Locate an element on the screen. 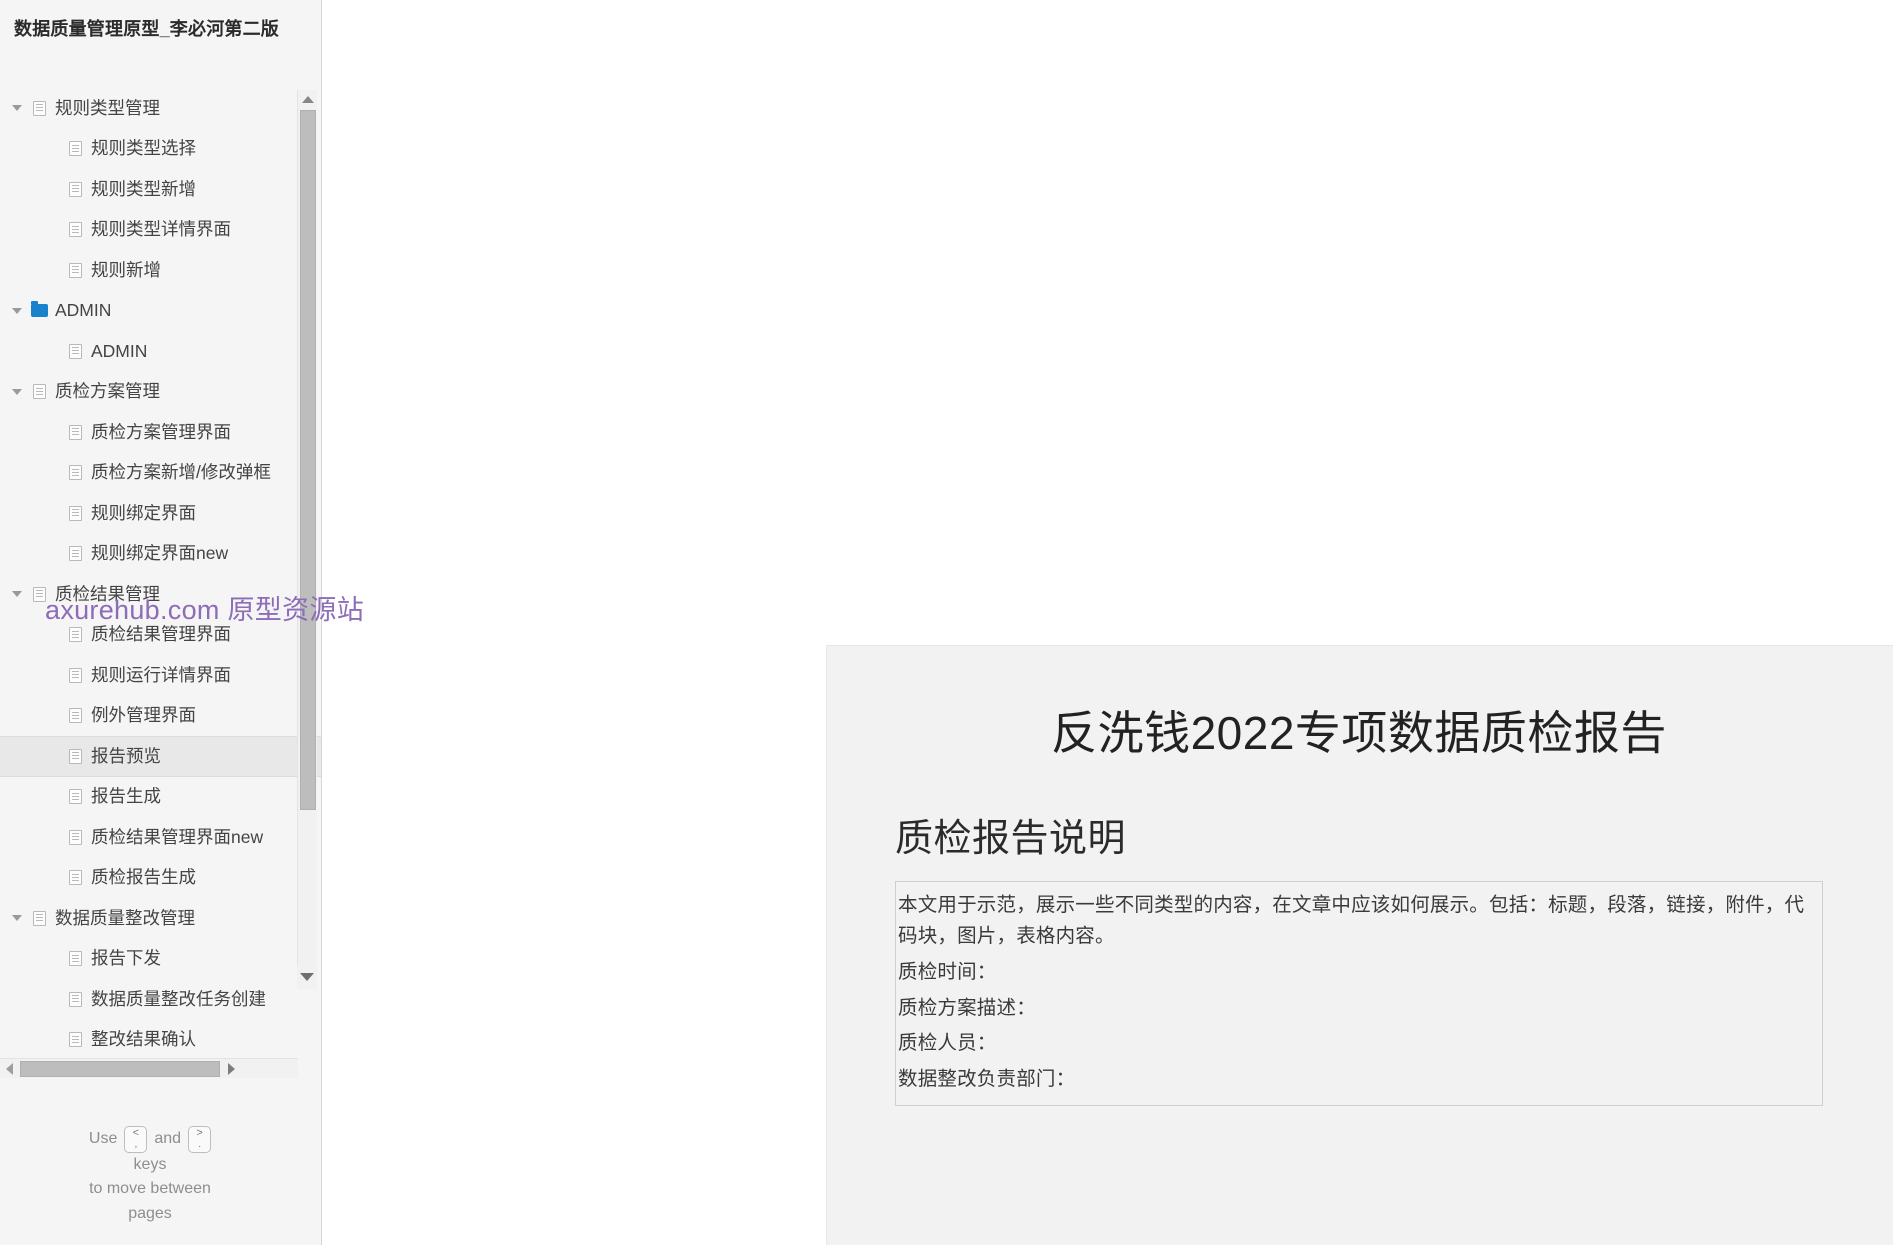 This screenshot has height=1245, width=1893. tree-item-20: 数据质量整改管理 is located at coordinates (160, 918).